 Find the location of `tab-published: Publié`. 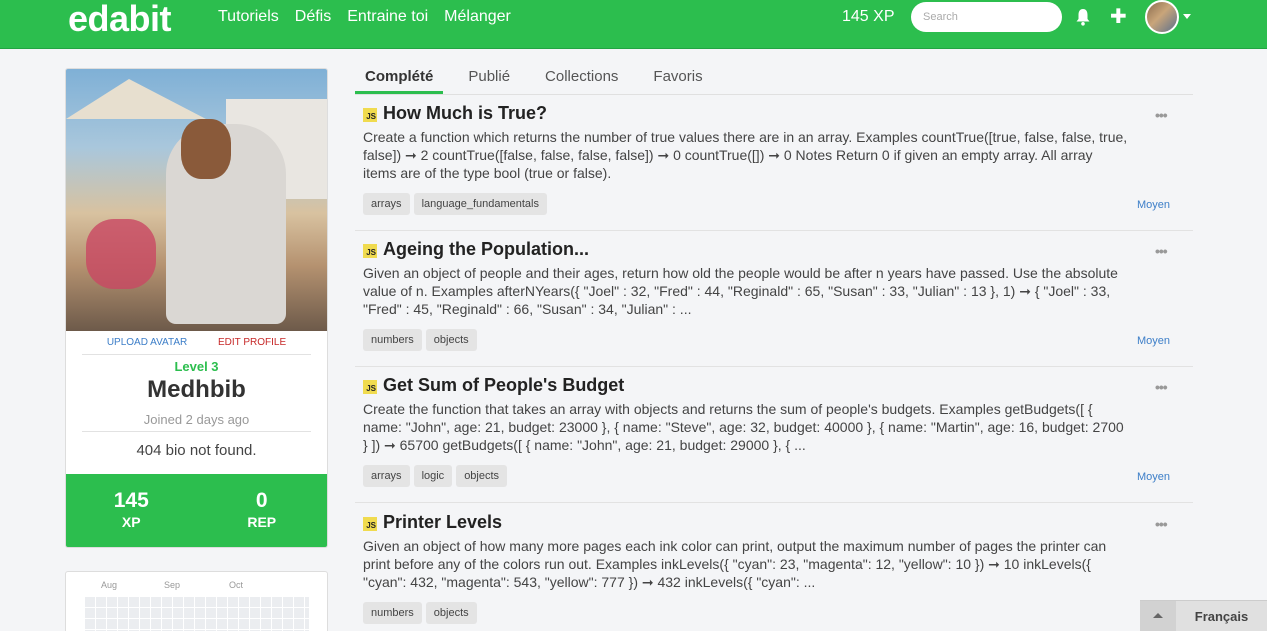

tab-published: Publié is located at coordinates (489, 77).